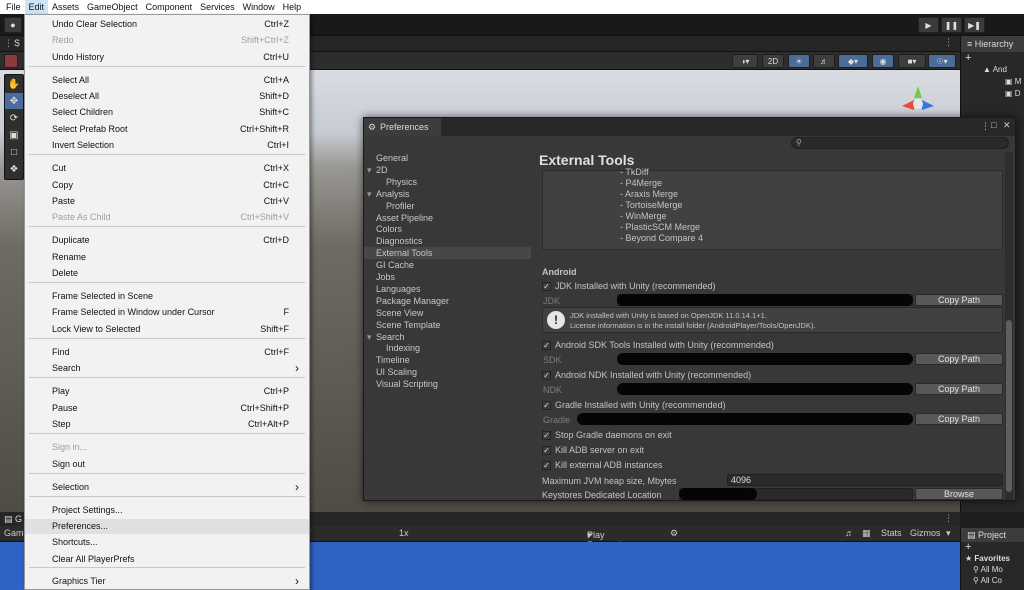 This screenshot has height=590, width=1024. Describe the element at coordinates (951, 25) in the screenshot. I see `pause-button: ❚❚` at that location.